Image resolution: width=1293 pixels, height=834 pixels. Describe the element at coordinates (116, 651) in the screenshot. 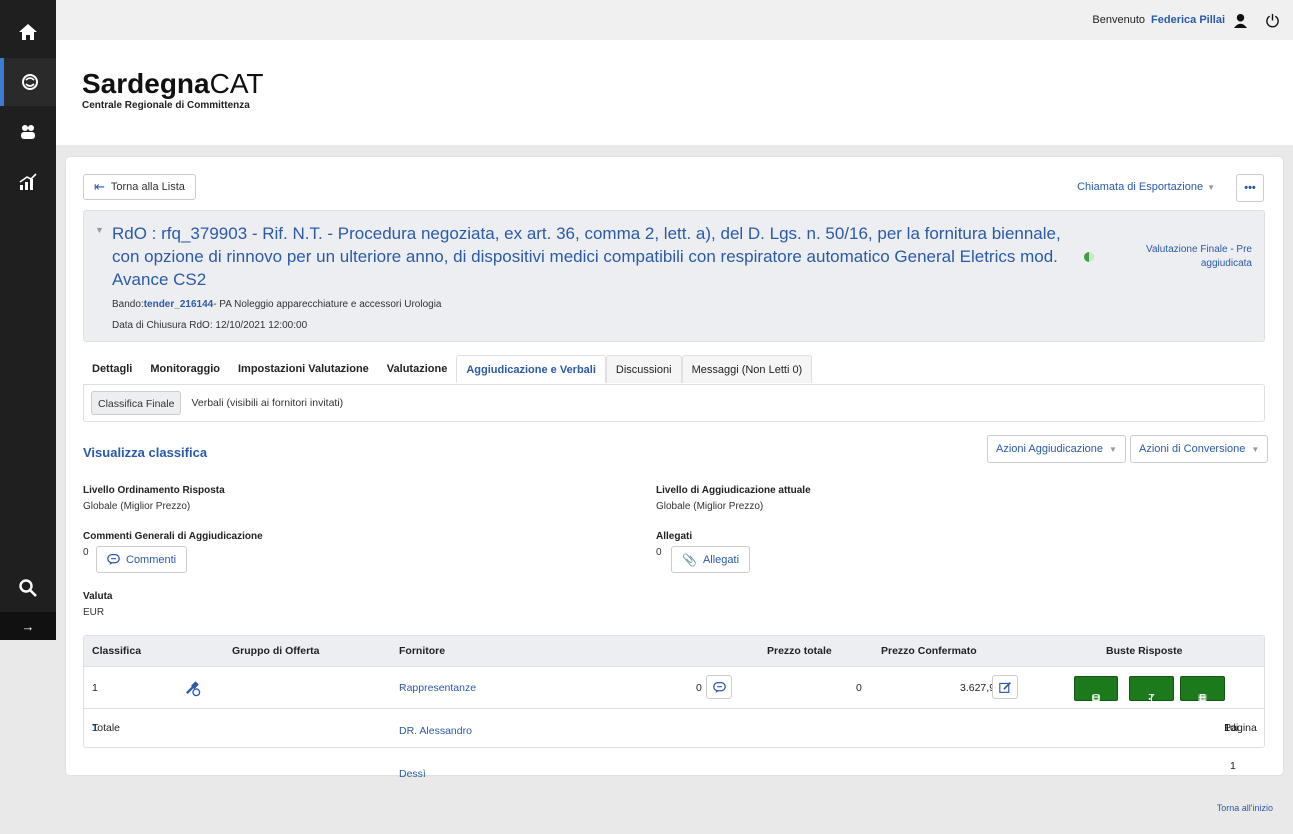

I see `col-classifica: Classifica` at that location.